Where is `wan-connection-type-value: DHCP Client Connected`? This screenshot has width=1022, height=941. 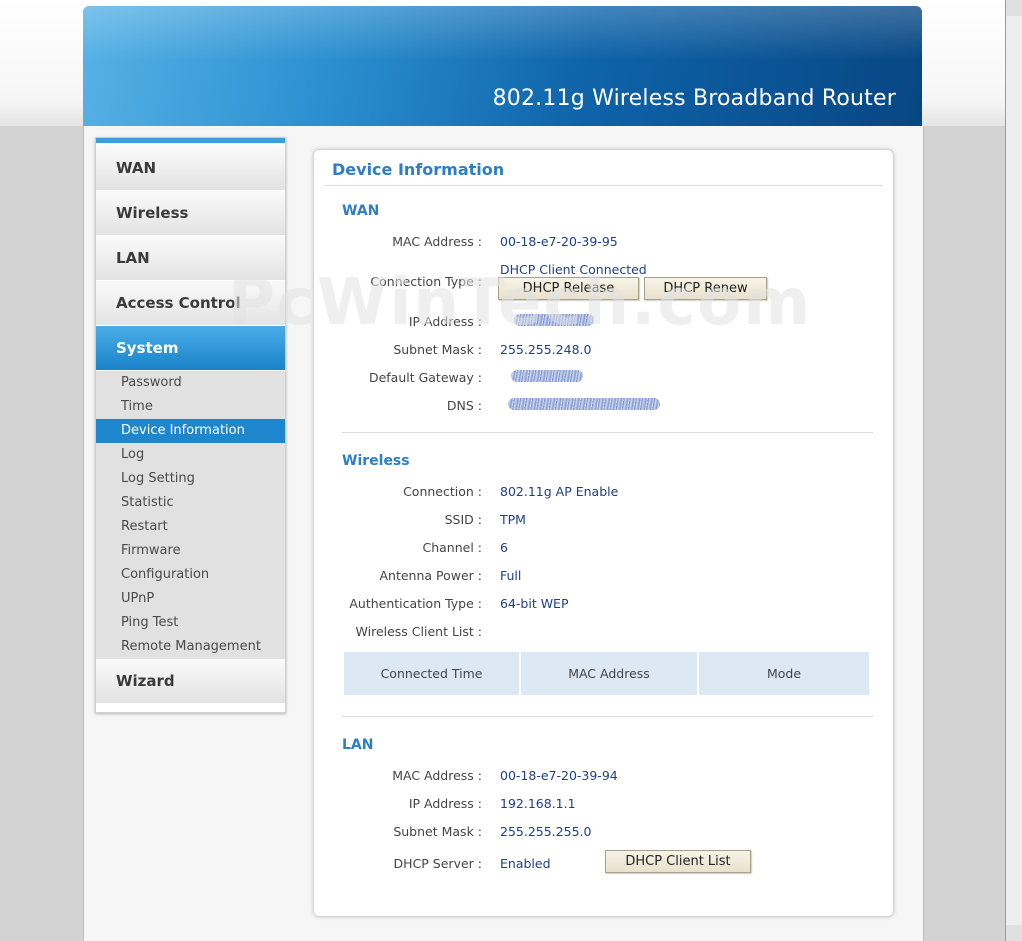 wan-connection-type-value: DHCP Client Connected is located at coordinates (573, 269).